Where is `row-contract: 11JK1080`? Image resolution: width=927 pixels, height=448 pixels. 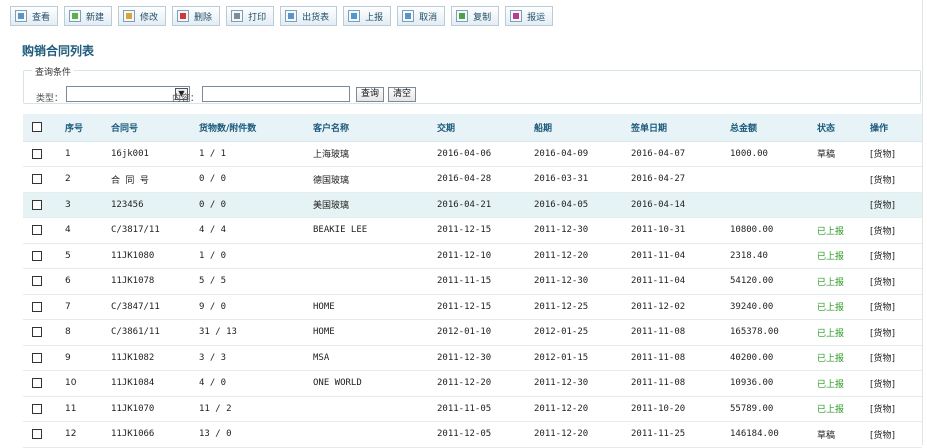 row-contract: 11JK1080 is located at coordinates (155, 256).